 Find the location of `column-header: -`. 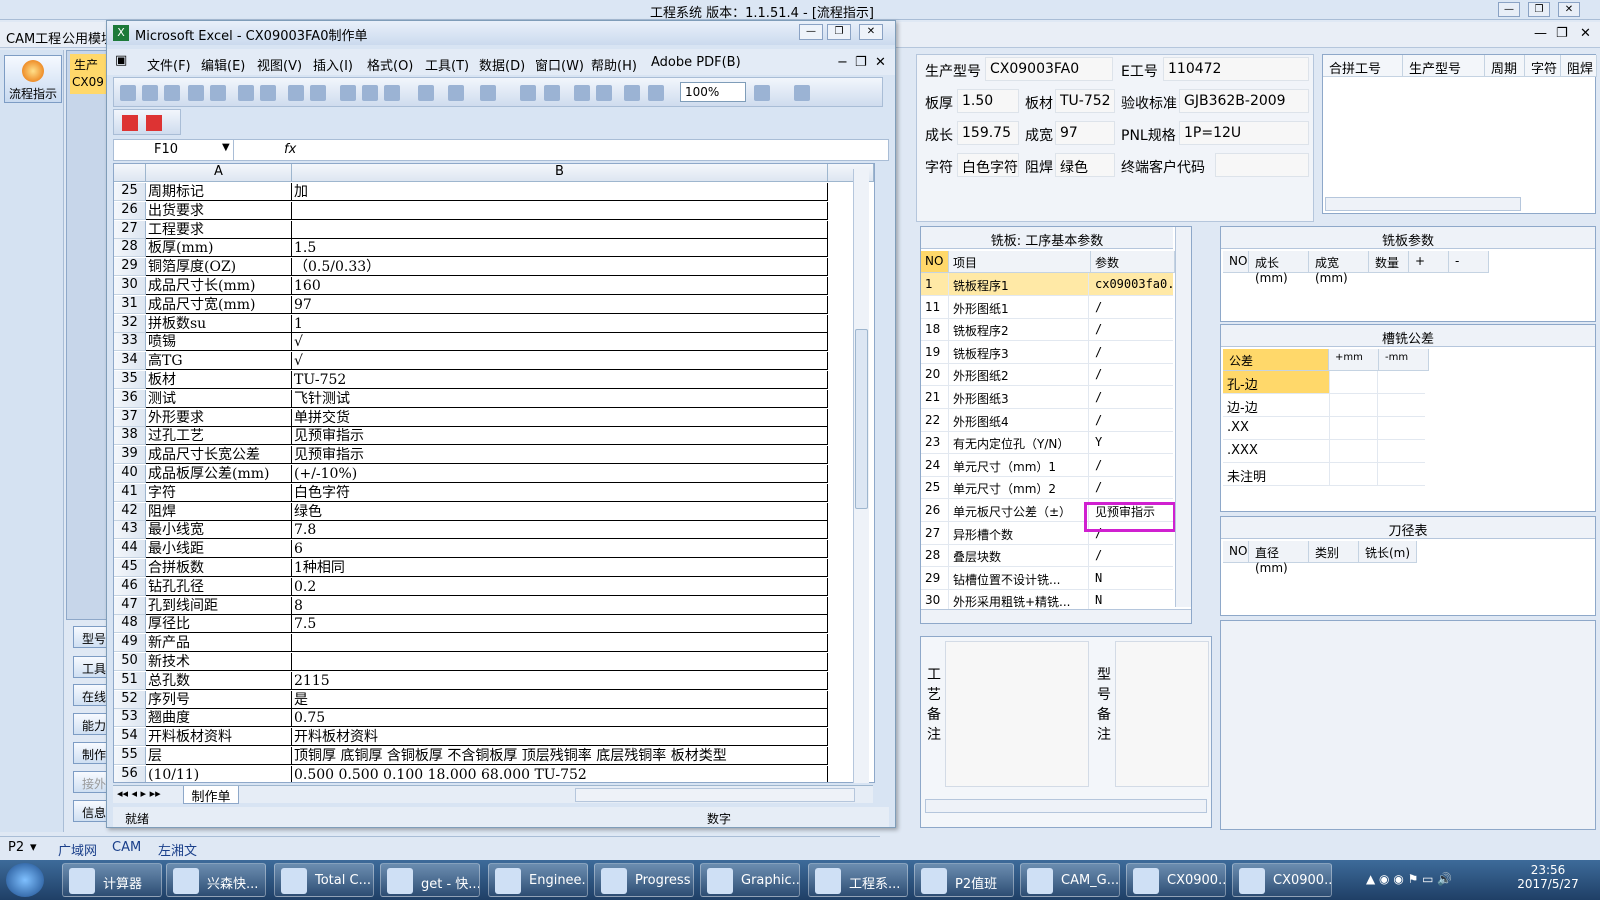

column-header: - is located at coordinates (1469, 262).